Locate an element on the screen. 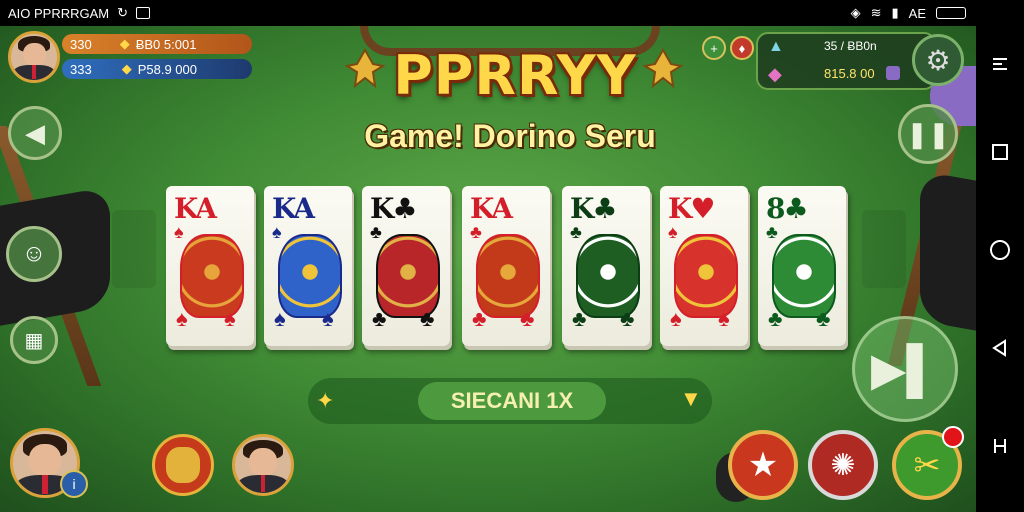  card-rank: 8♣ is located at coordinates (787, 208).